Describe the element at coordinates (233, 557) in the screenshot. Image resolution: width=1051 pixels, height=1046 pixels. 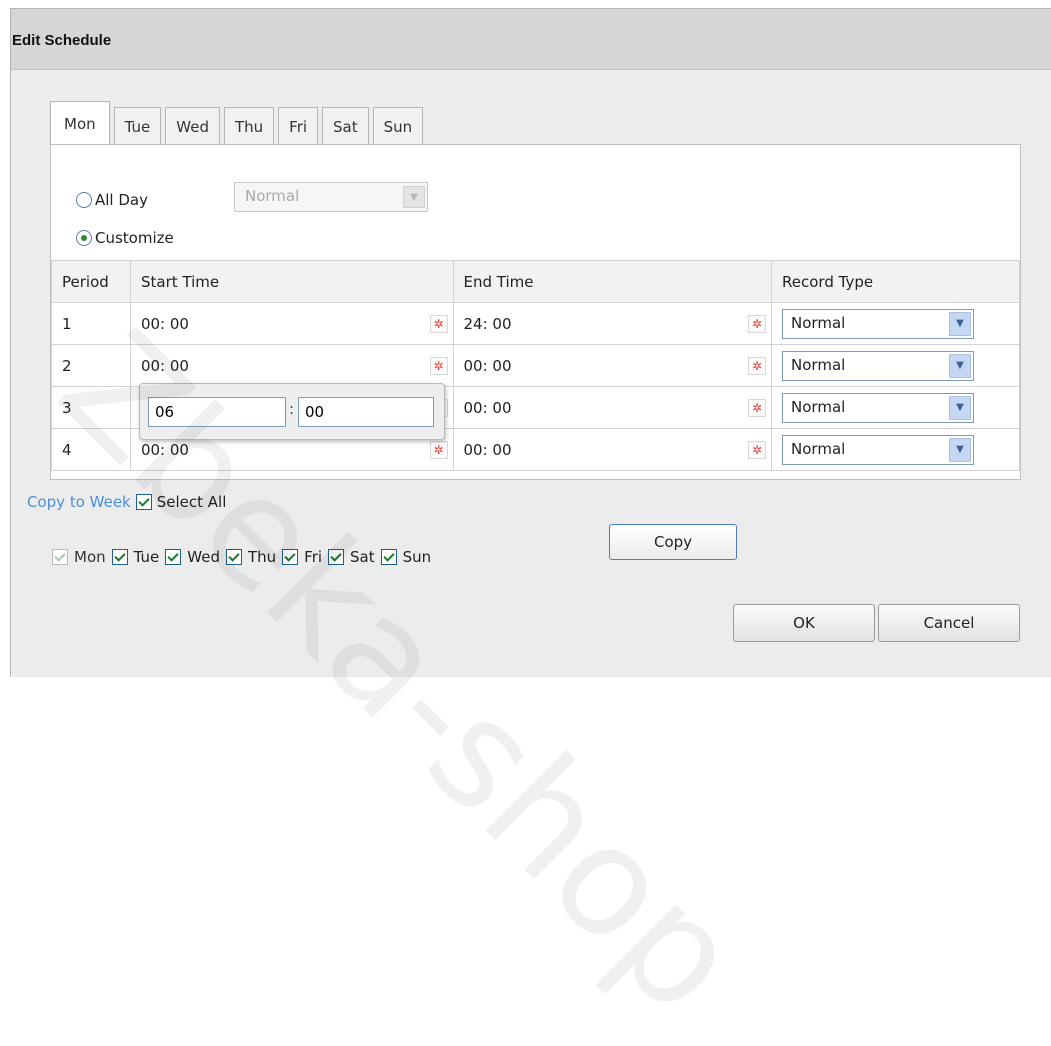
I see `thu-checkbox` at that location.